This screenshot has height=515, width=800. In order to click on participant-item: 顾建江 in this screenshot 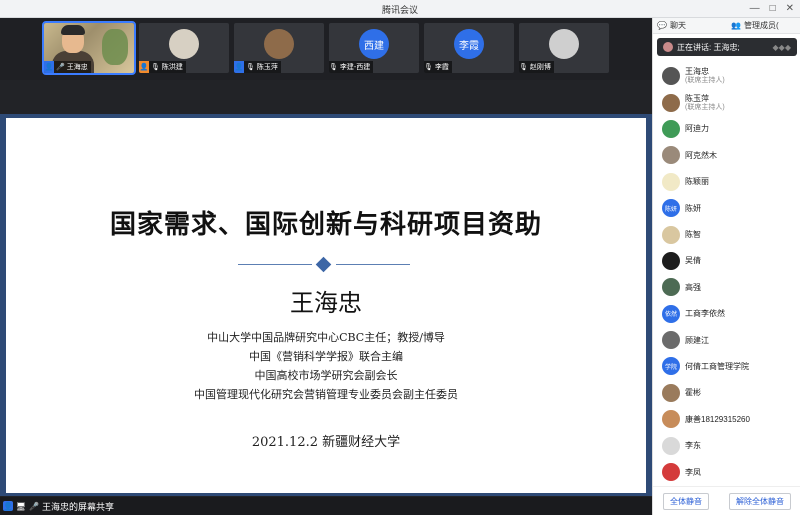, I will do `click(726, 340)`.